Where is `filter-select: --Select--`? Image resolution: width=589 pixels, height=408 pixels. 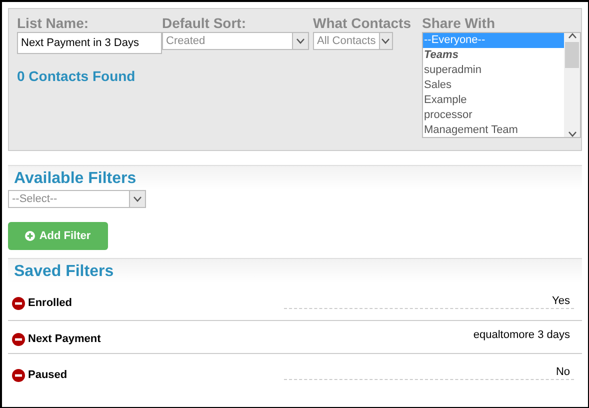
filter-select: --Select-- is located at coordinates (77, 199).